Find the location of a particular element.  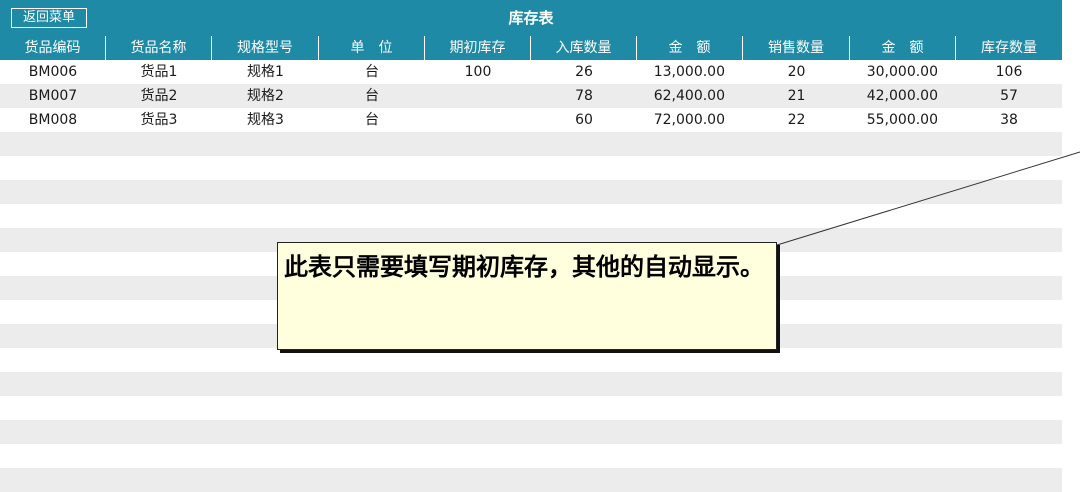

table-cell: 60 is located at coordinates (584, 120).